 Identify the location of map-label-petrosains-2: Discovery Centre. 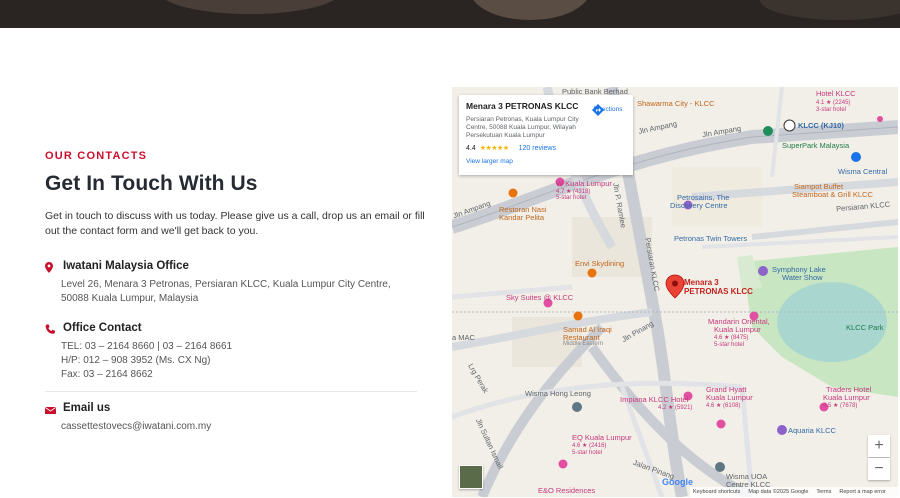
(699, 205).